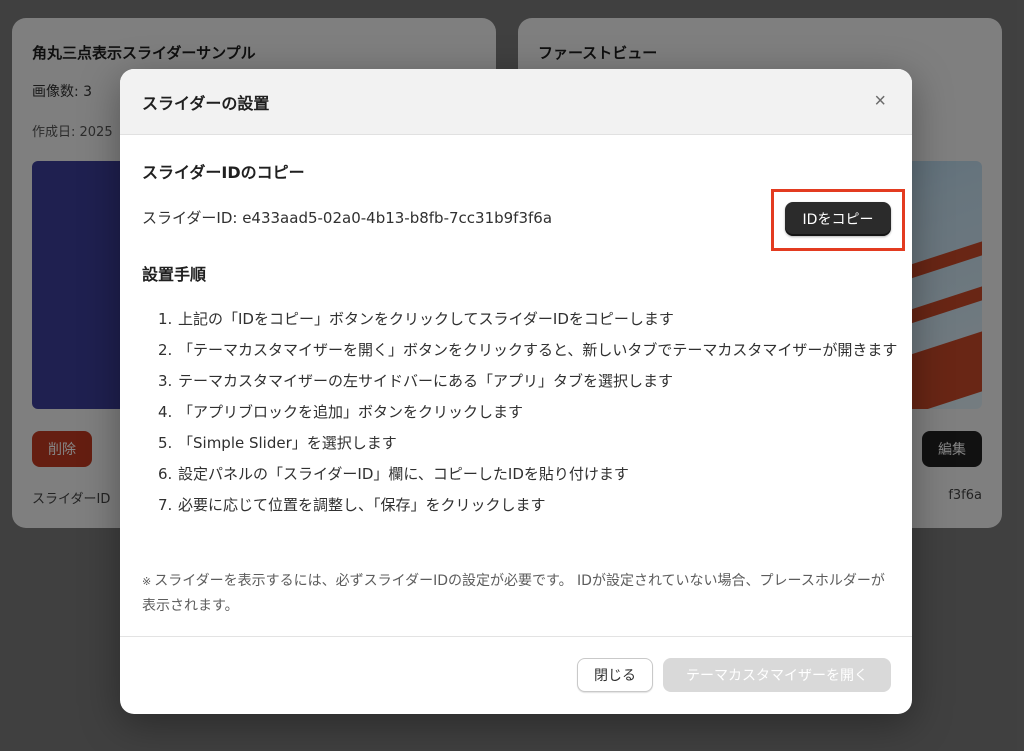 Image resolution: width=1024 pixels, height=751 pixels. I want to click on list-item: 7. 必要に応じて位置を調整し、「保存」をクリックします, so click(352, 505).